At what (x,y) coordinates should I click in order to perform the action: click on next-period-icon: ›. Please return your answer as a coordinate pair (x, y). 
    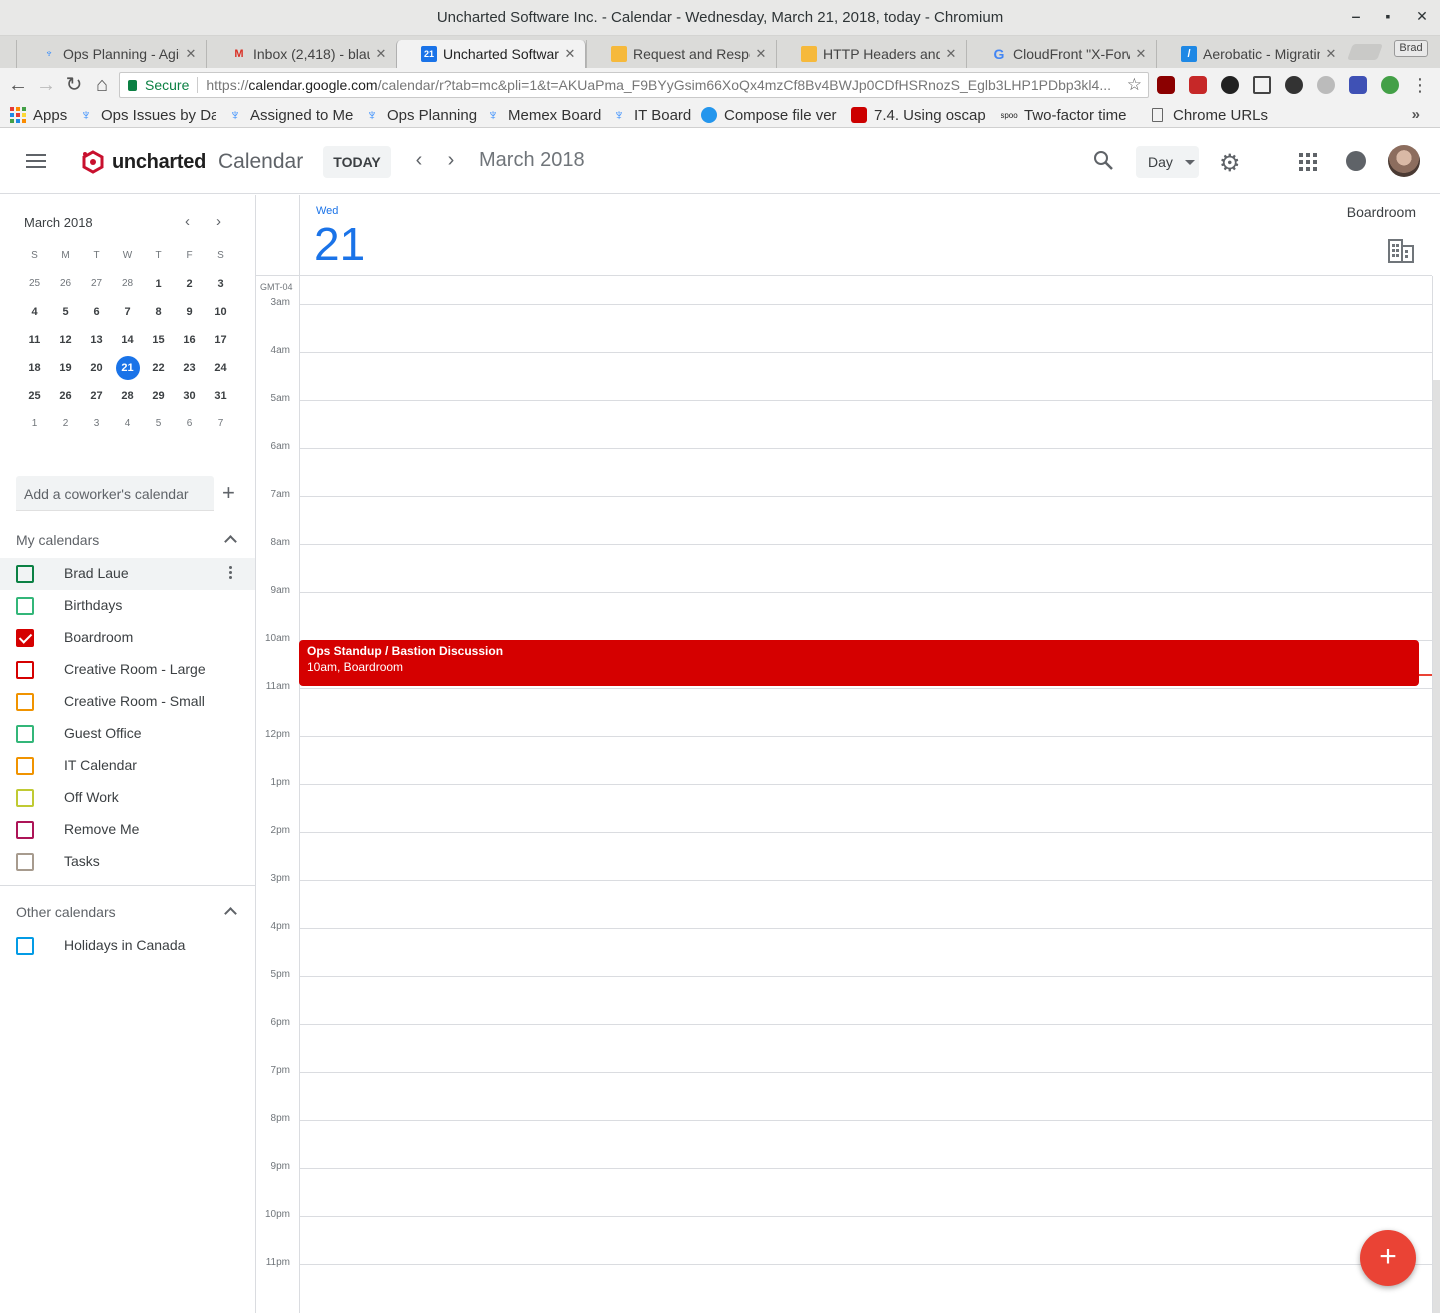
    Looking at the image, I should click on (451, 160).